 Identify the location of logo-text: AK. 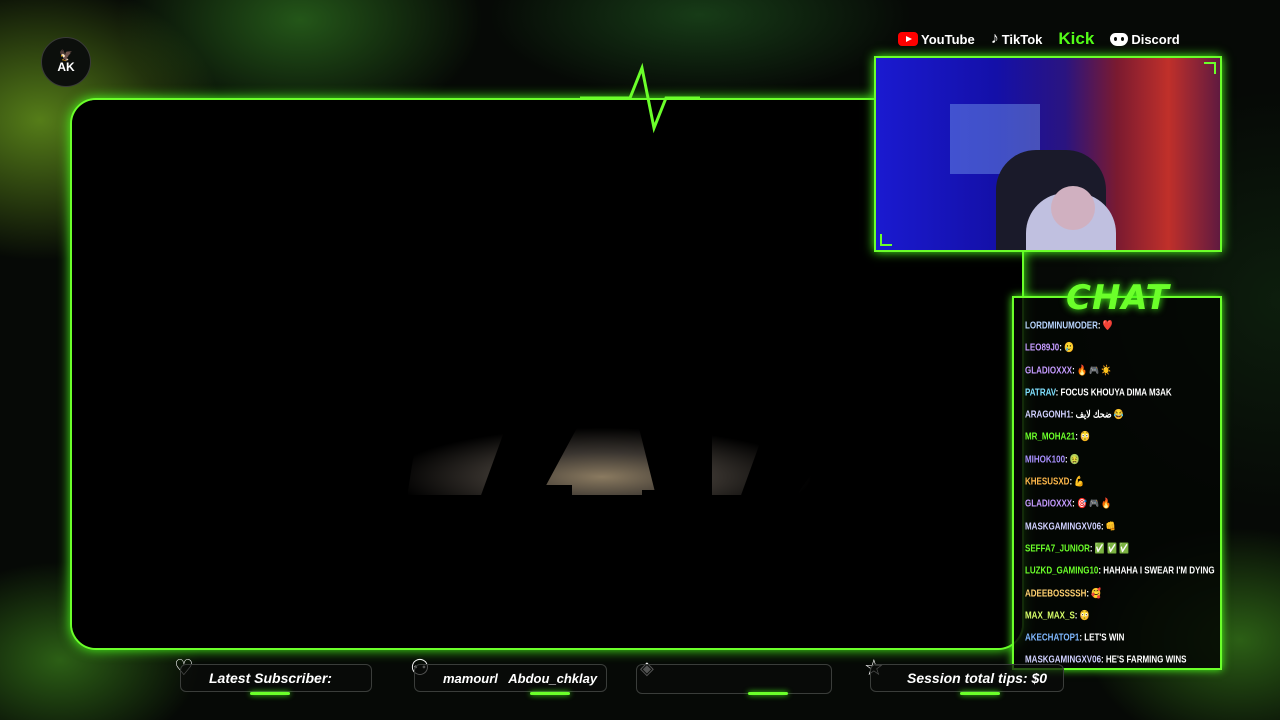
(66, 67).